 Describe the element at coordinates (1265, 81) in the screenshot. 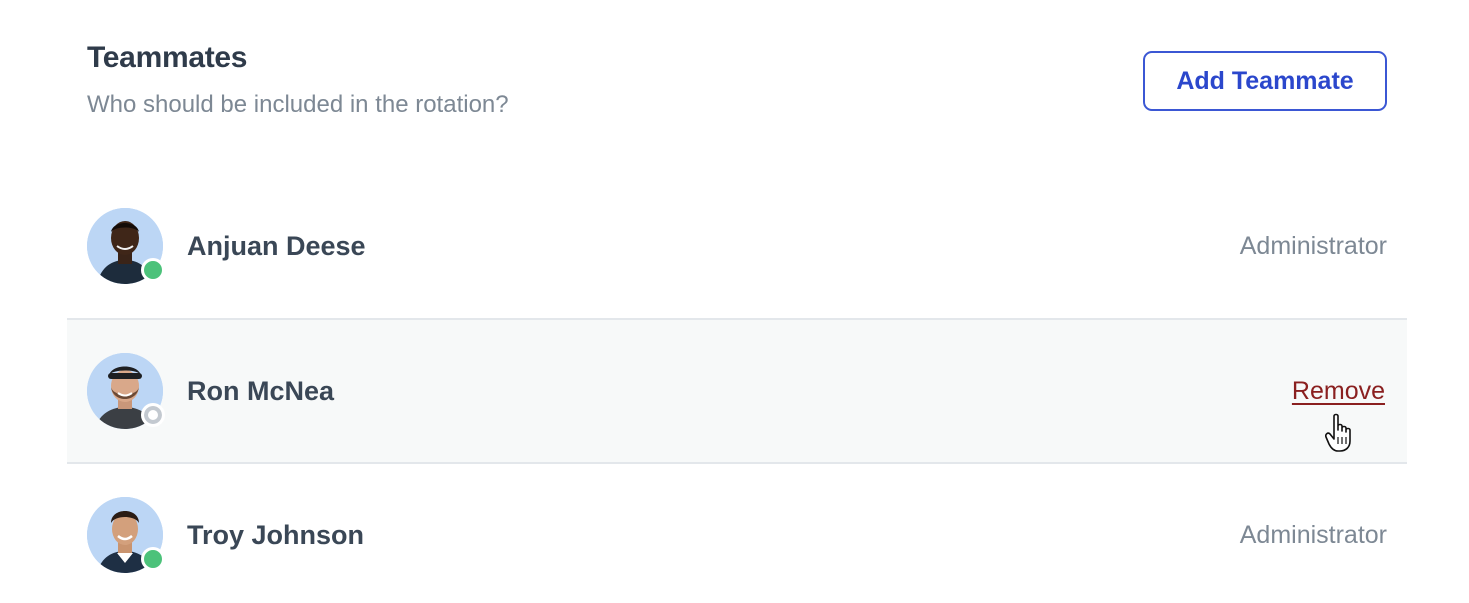

I see `add-teammate-button: Add Teammate` at that location.